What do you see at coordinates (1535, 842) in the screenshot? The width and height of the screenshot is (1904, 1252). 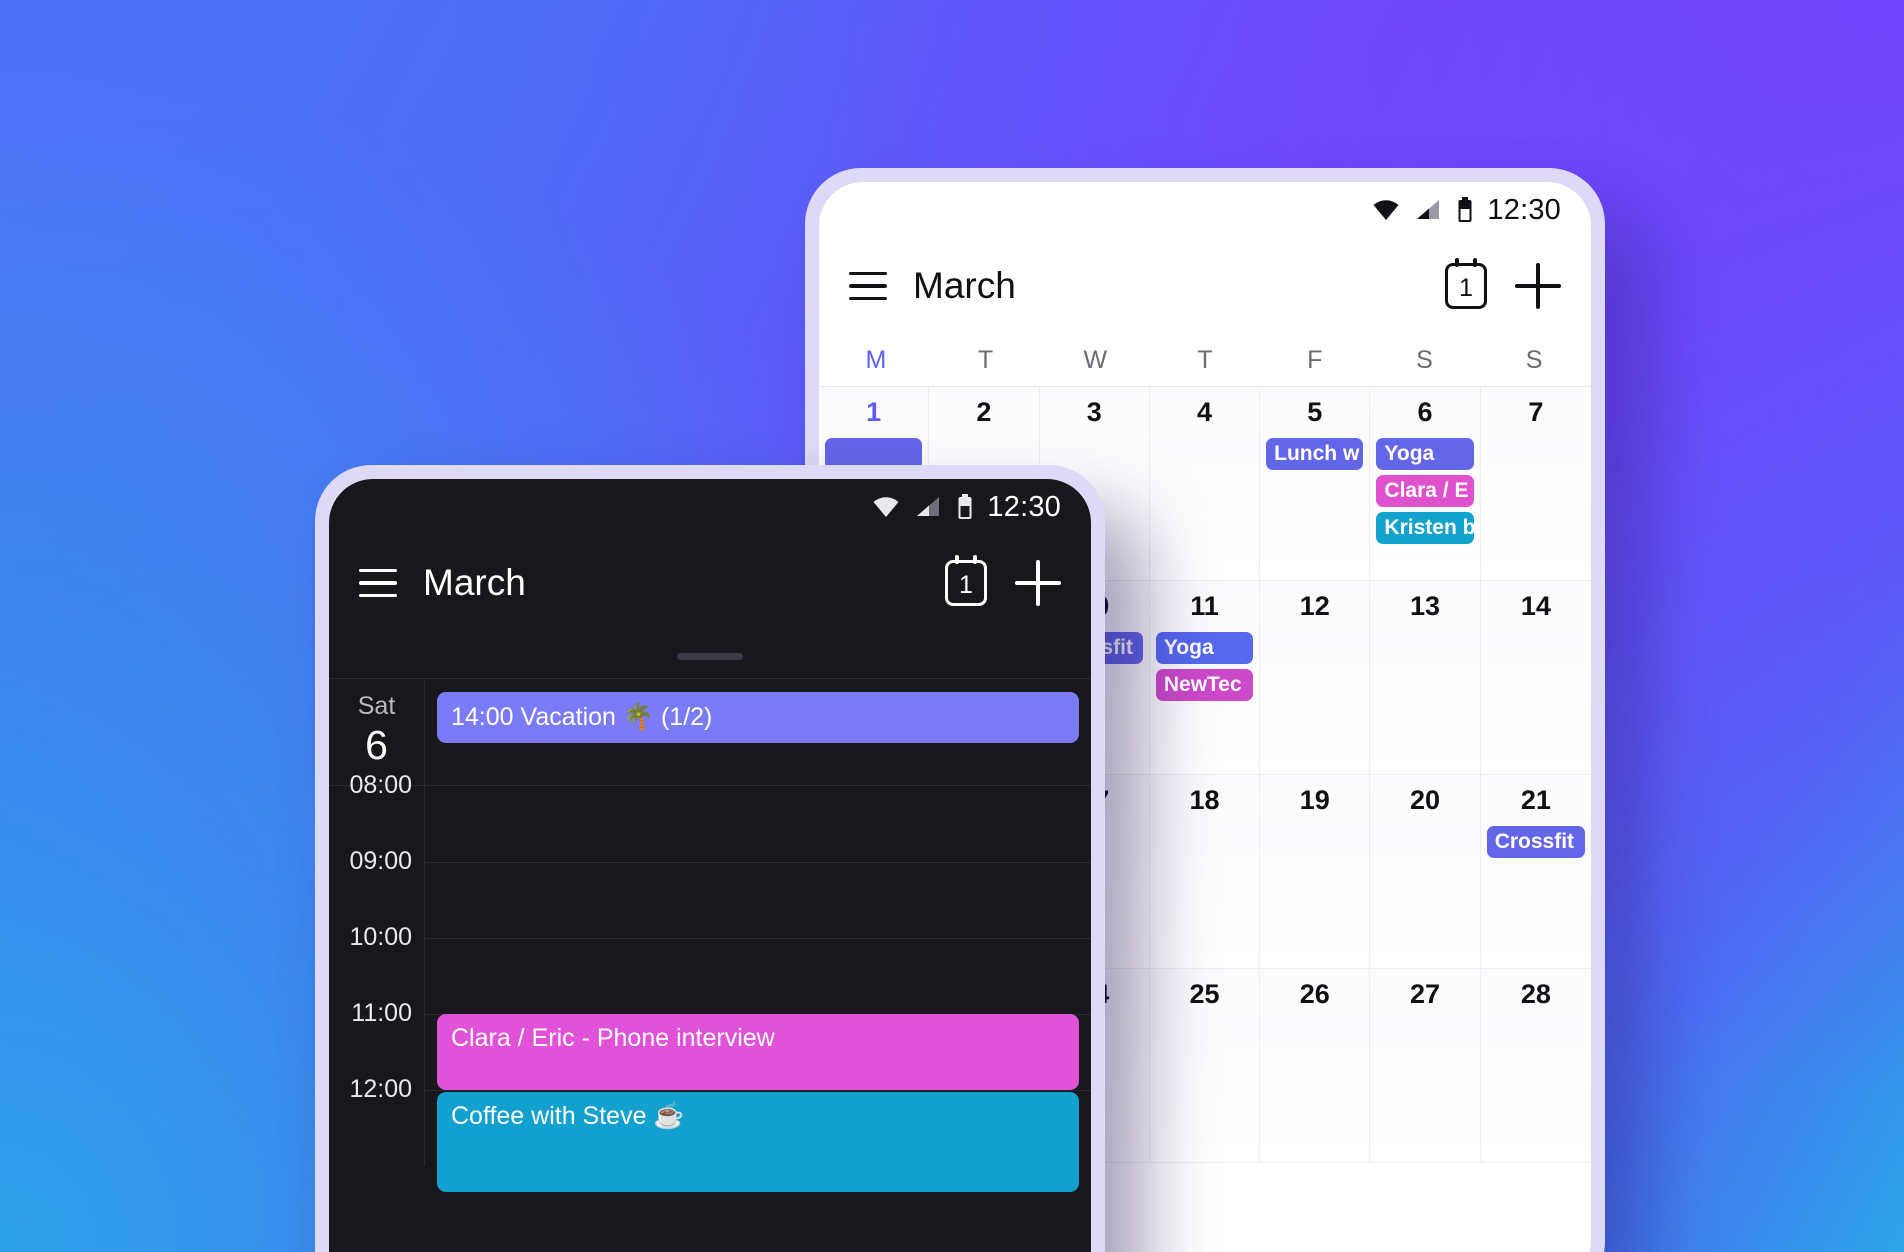 I see `month-event-chip: Crossfit` at bounding box center [1535, 842].